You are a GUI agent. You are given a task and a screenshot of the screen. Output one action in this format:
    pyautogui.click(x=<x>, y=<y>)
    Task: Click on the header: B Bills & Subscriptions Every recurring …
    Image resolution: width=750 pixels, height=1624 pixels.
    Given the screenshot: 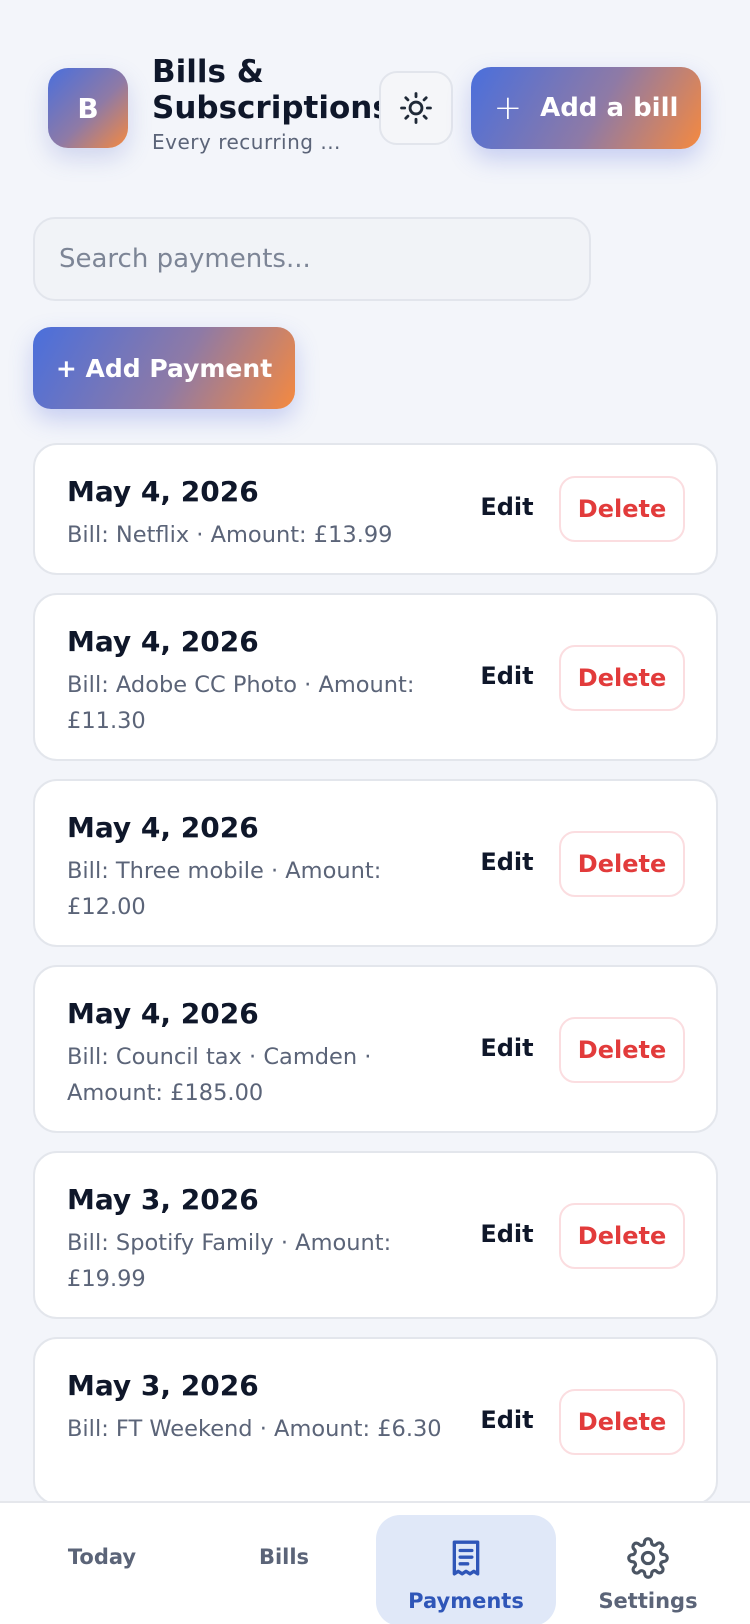 What is the action you would take?
    pyautogui.click(x=375, y=100)
    